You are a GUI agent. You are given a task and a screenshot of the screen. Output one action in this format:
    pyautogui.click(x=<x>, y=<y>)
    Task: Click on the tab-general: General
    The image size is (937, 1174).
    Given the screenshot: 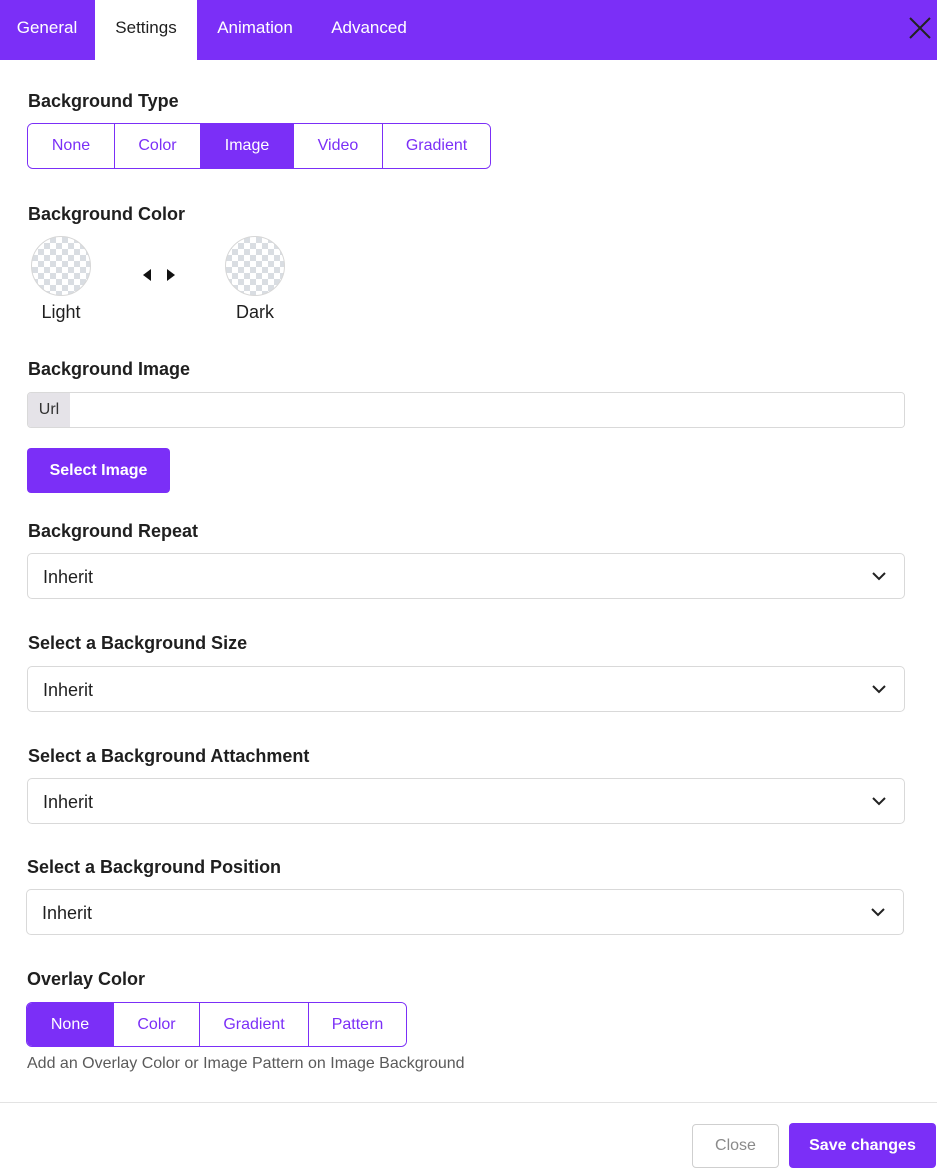 What is the action you would take?
    pyautogui.click(x=47, y=30)
    